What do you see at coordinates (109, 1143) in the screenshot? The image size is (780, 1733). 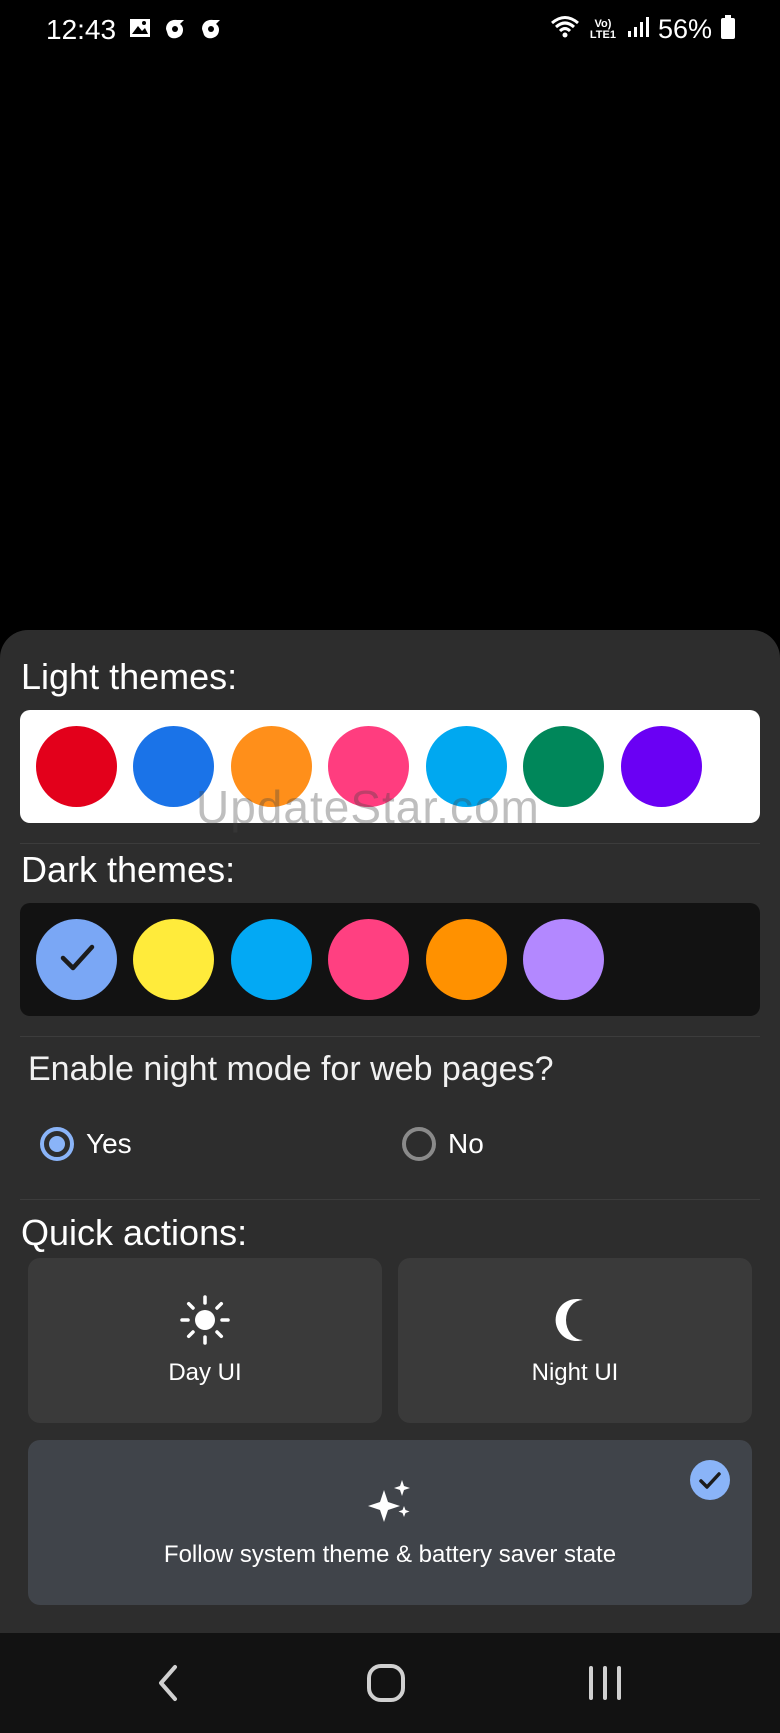 I see `radio-yes-label: Yes` at bounding box center [109, 1143].